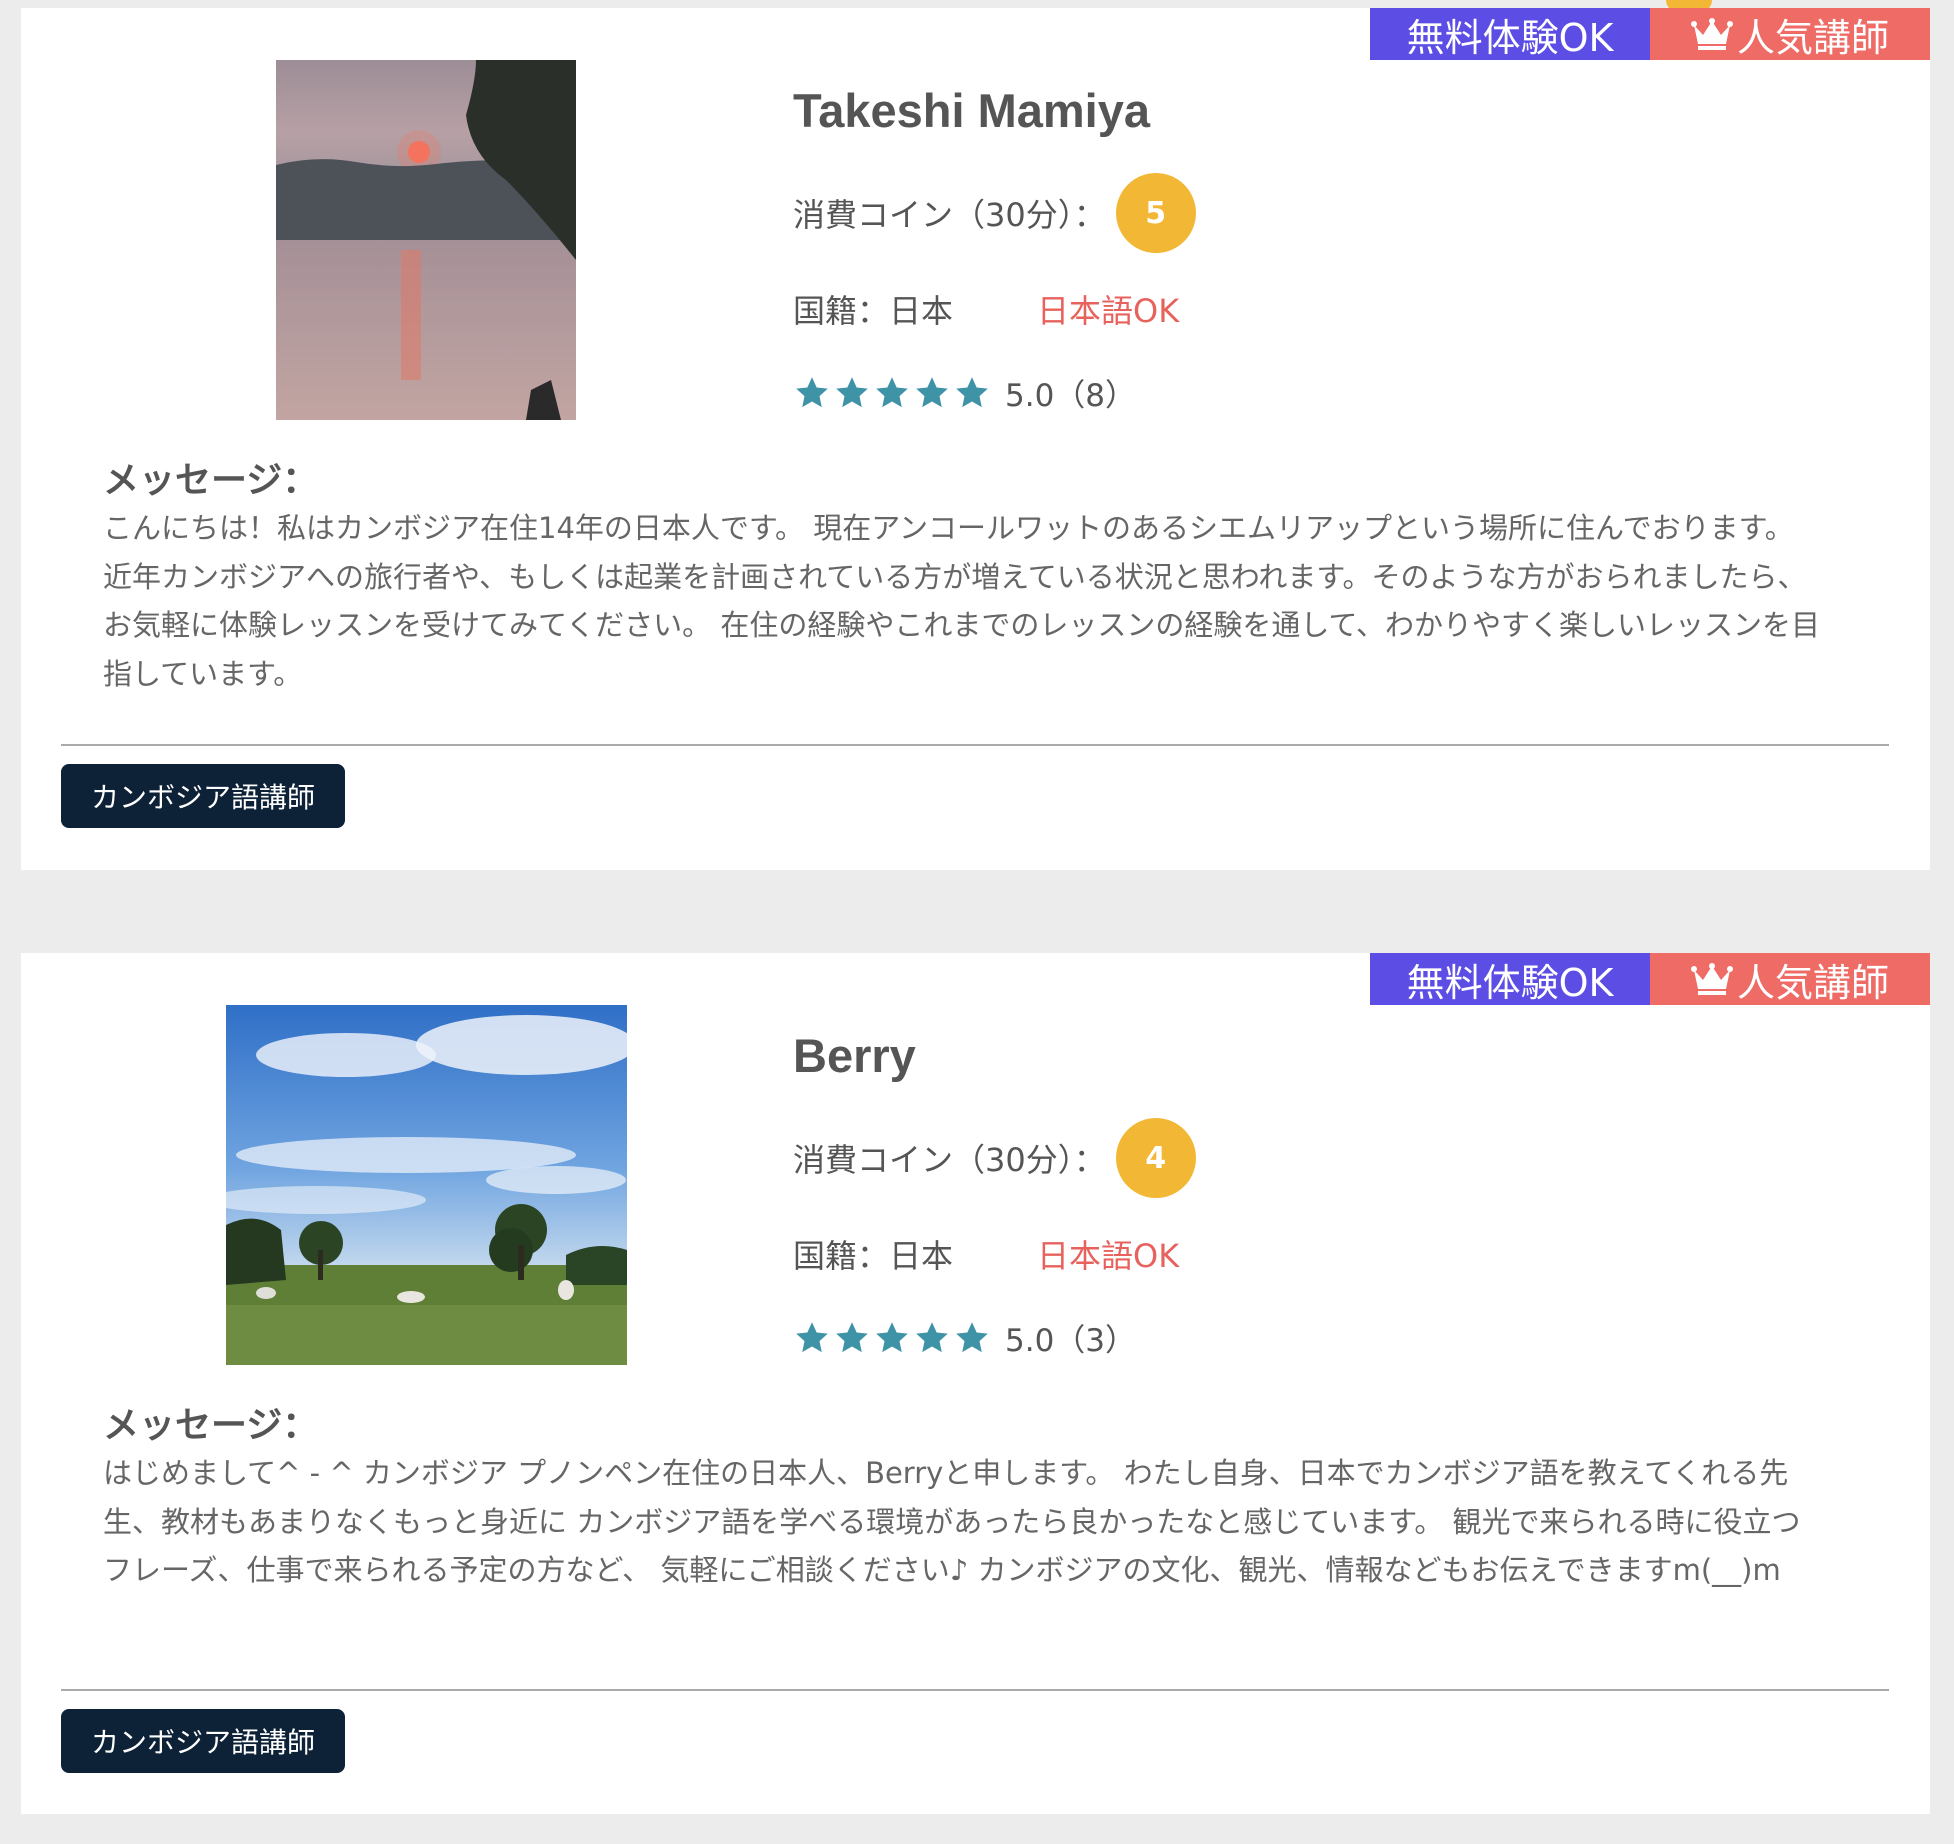 Image resolution: width=1954 pixels, height=1844 pixels. Describe the element at coordinates (971, 110) in the screenshot. I see `teacher-name: Takeshi Mamiya` at that location.